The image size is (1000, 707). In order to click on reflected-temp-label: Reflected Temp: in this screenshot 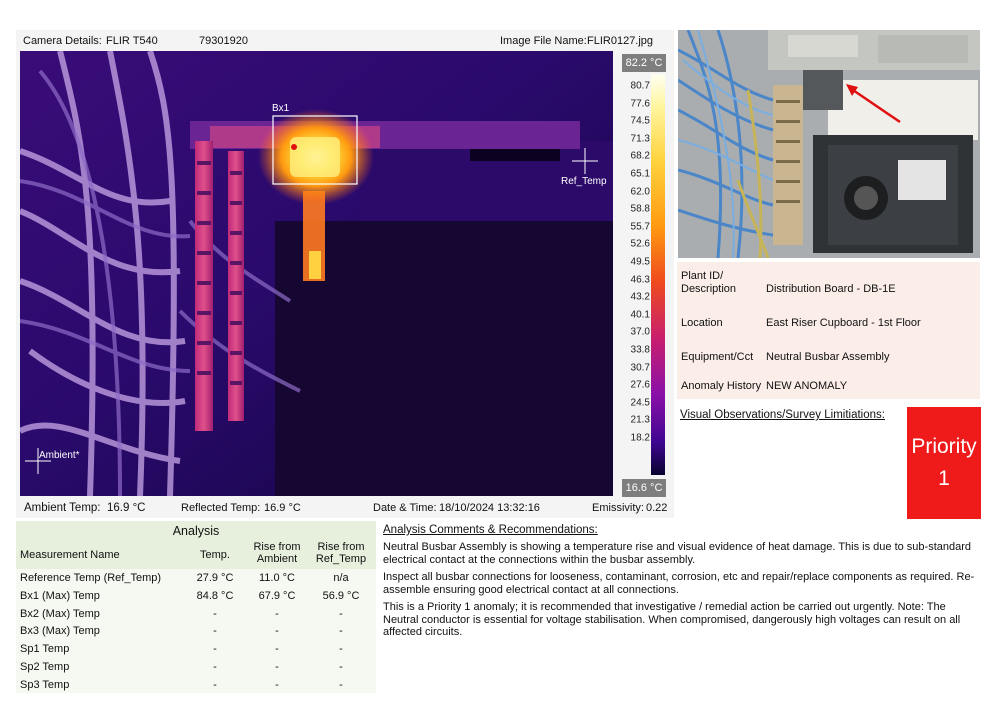, I will do `click(221, 508)`.